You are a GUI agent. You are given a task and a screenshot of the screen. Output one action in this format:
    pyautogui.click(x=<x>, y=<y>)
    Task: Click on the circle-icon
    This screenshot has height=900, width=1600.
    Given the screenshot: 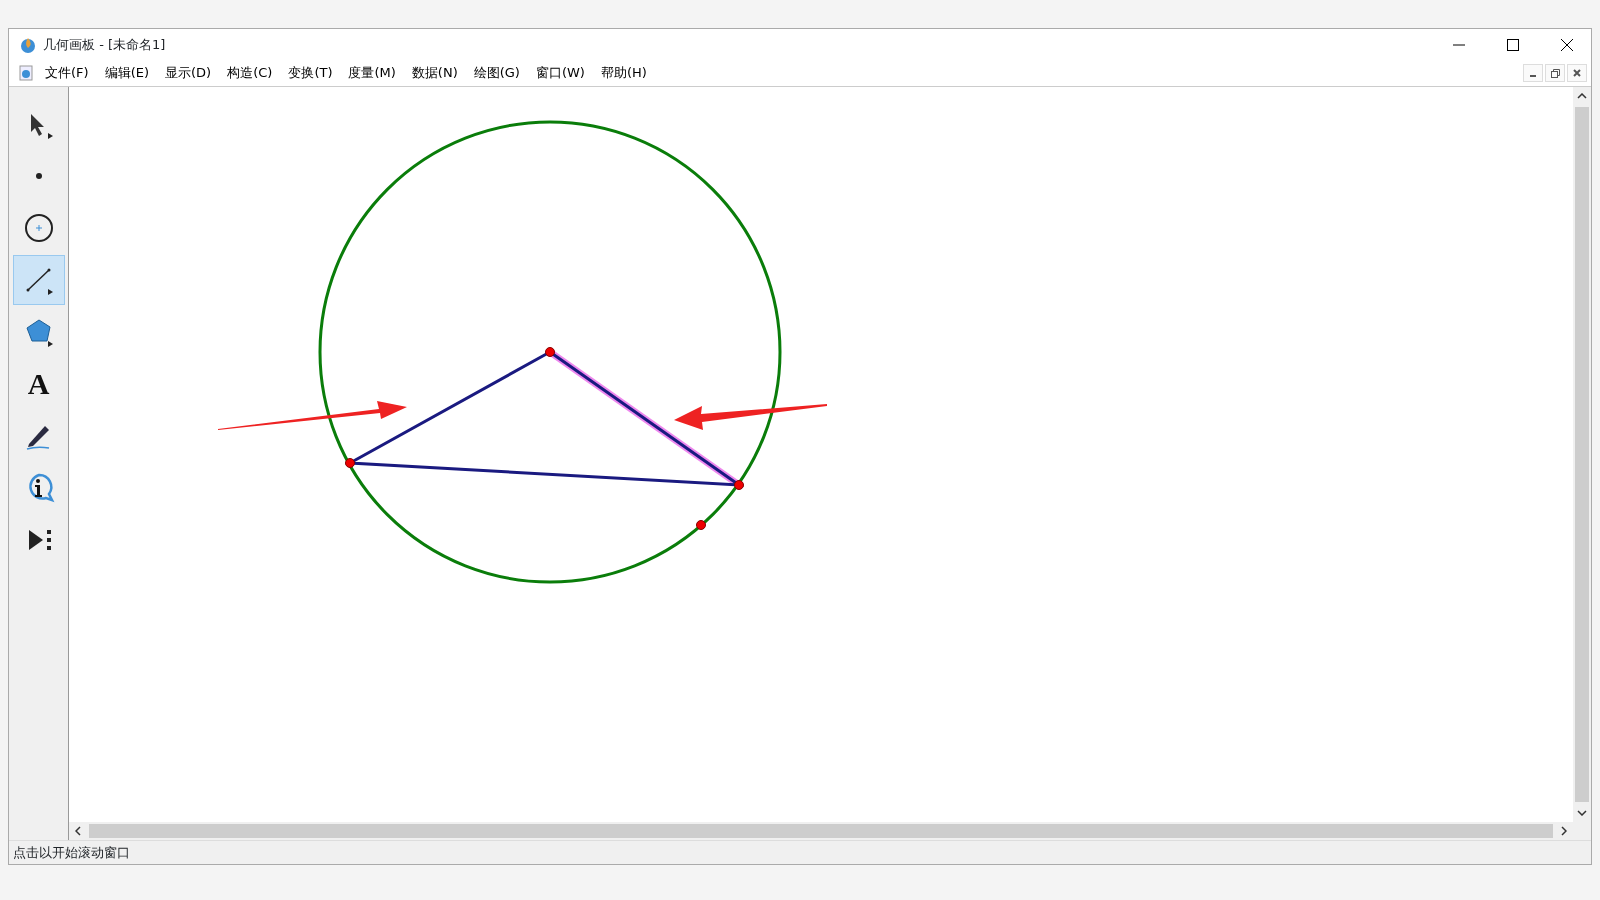 What is the action you would take?
    pyautogui.click(x=38, y=228)
    